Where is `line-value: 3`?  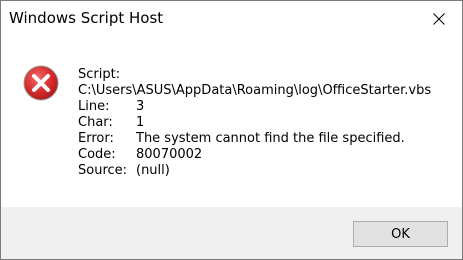
line-value: 3 is located at coordinates (140, 106).